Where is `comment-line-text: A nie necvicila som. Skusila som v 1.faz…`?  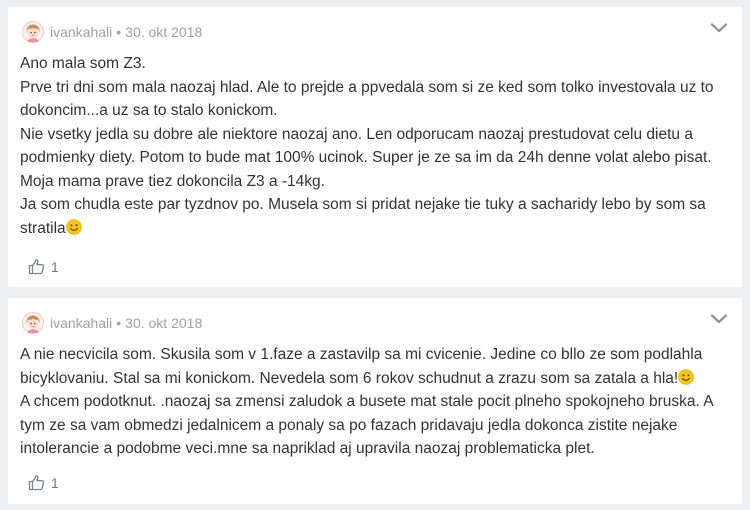 comment-line-text: A nie necvicila som. Skusila som v 1.faz… is located at coordinates (361, 366).